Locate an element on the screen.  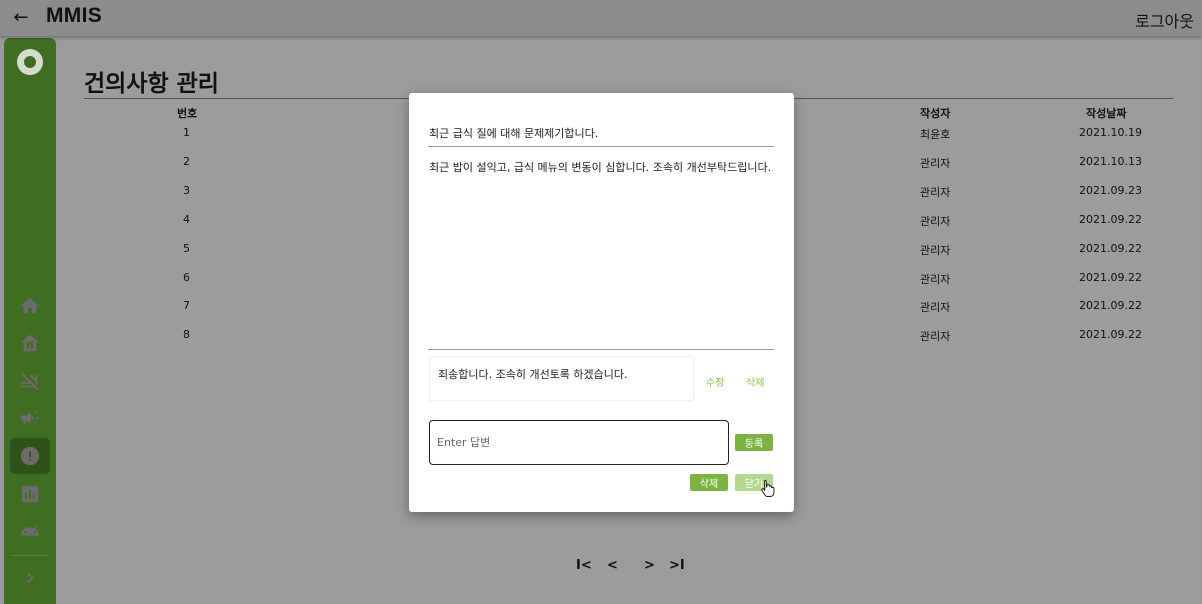
app-title: MMIS is located at coordinates (74, 15).